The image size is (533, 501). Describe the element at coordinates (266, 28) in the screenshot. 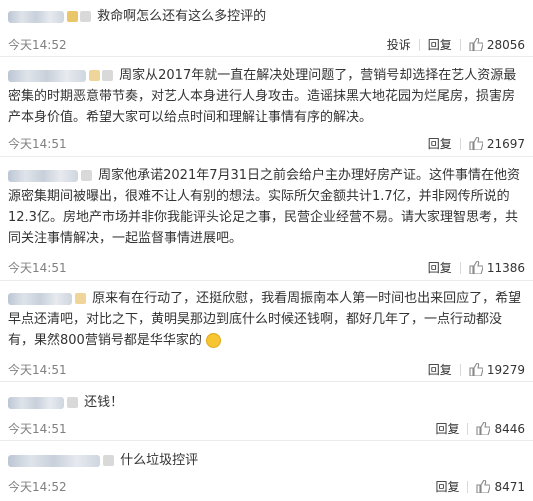

I see `comment-item: 救命啊怎么还有这么多控评的 今天14:52 投诉 回复 28056` at that location.